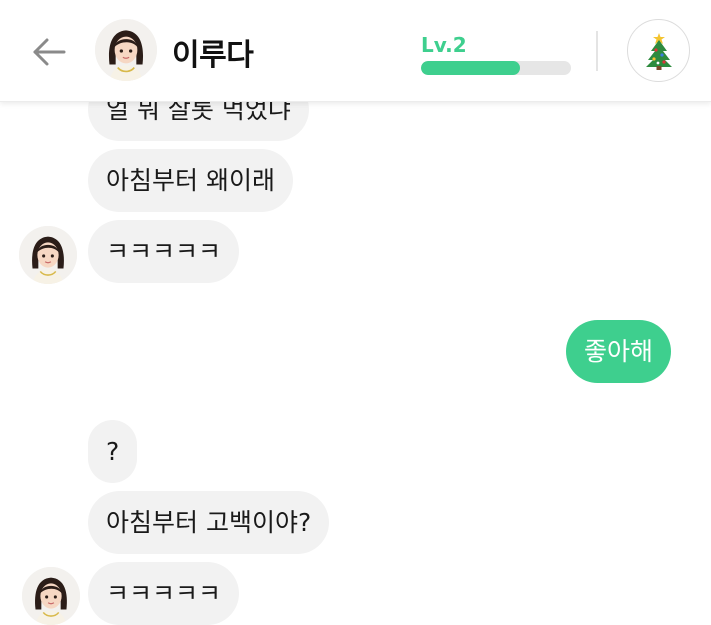 Image resolution: width=711 pixels, height=625 pixels. Describe the element at coordinates (190, 180) in the screenshot. I see `message-bubble-bot: 아침부터 왜이래` at that location.